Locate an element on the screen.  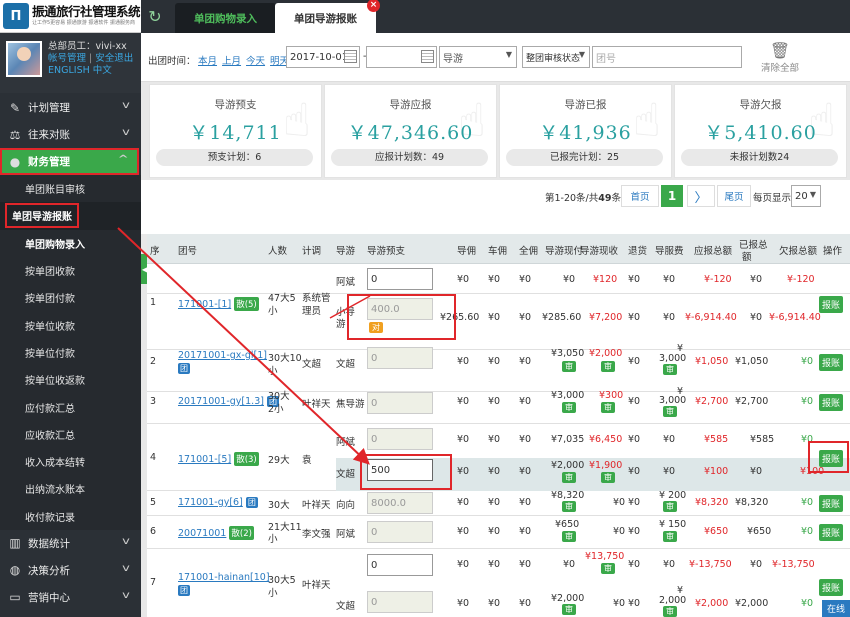
online-chat-button: 在线 is located at coordinates (836, 608).